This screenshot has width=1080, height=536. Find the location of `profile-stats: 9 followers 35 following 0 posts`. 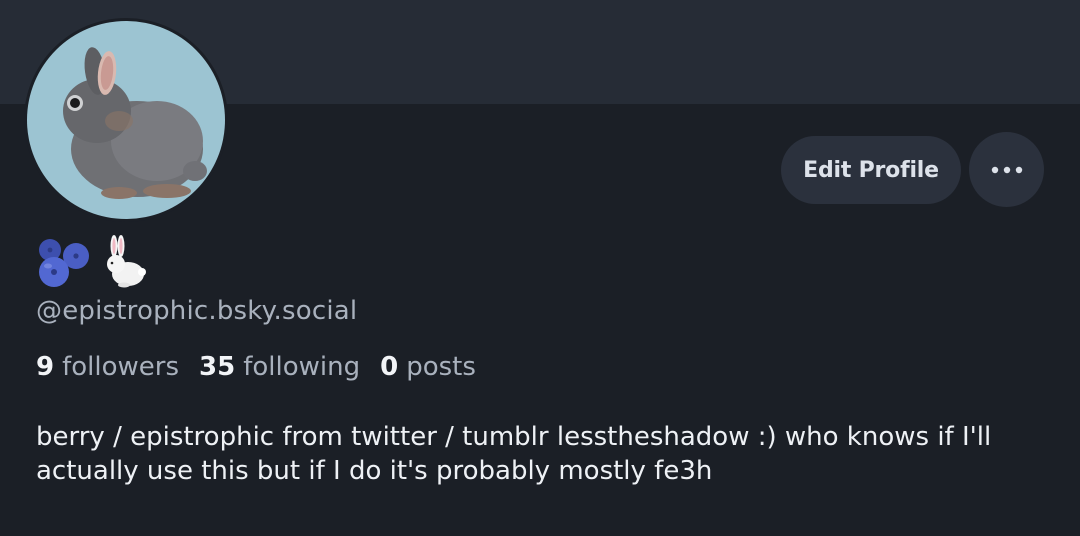

profile-stats: 9 followers 35 following 0 posts is located at coordinates (256, 367).